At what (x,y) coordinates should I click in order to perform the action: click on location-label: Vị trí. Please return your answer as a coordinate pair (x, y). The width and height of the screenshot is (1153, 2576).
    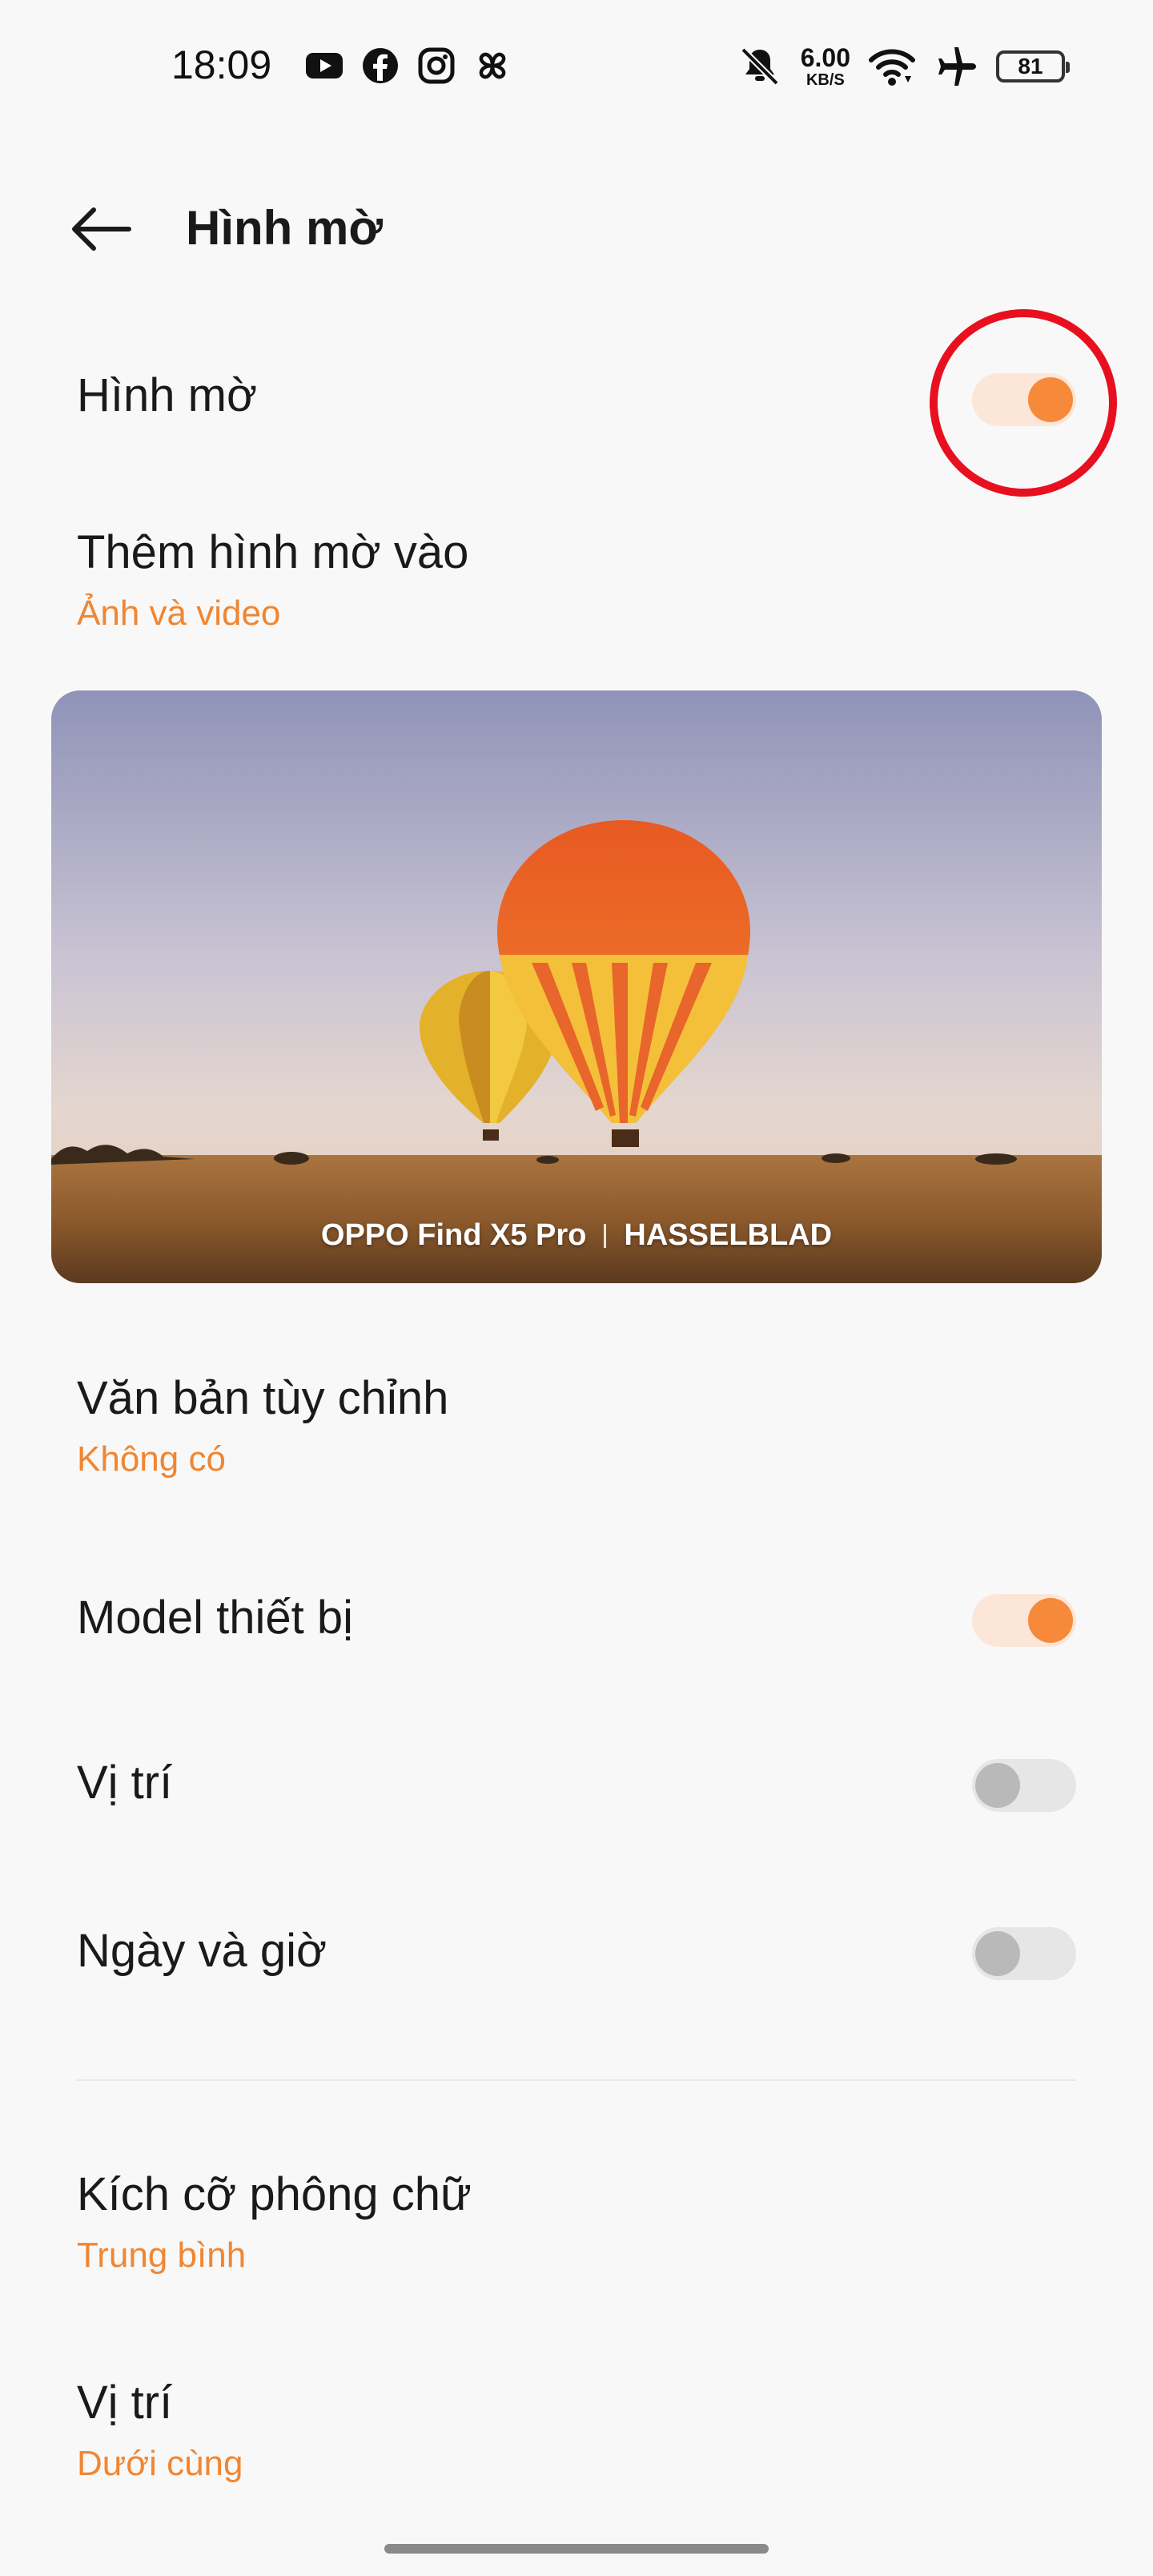
    Looking at the image, I should click on (125, 1783).